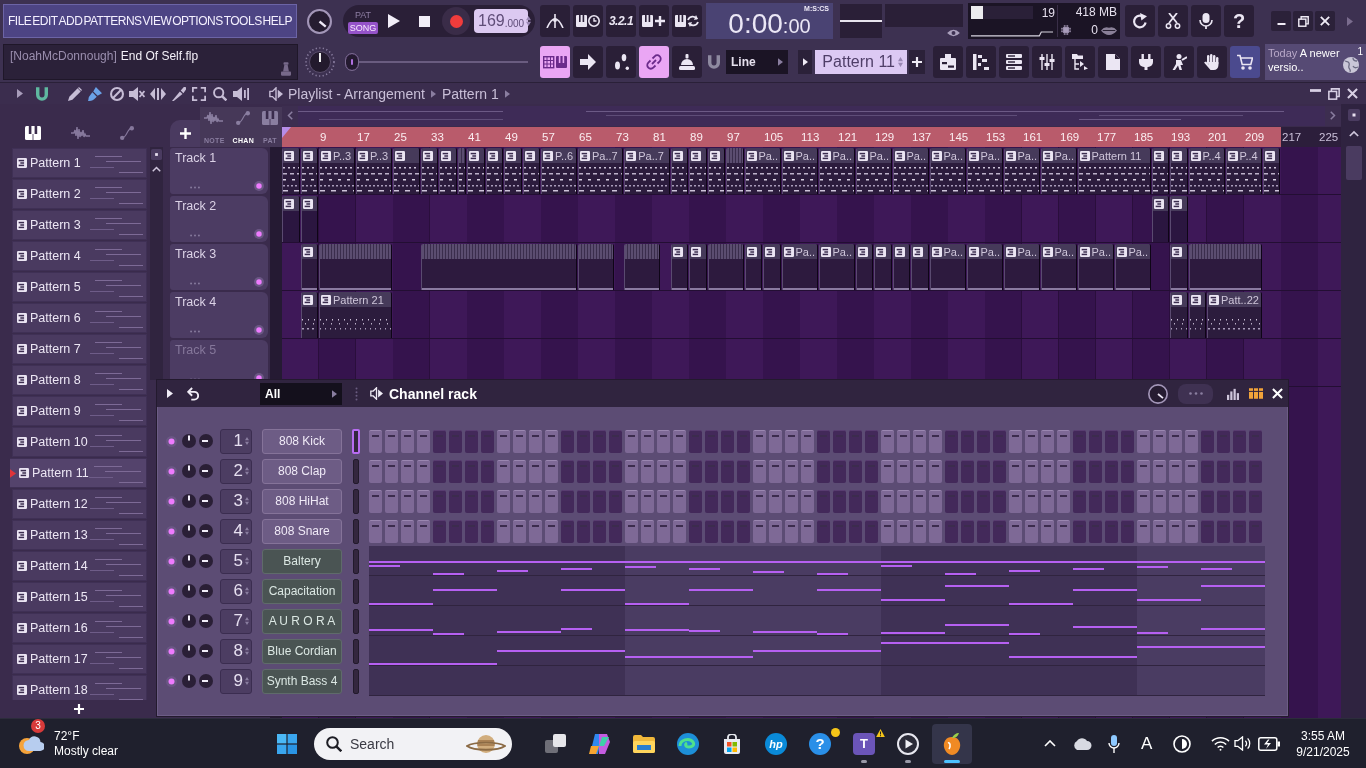 Image resolution: width=1366 pixels, height=768 pixels. I want to click on clock-time: 3:55 AM, so click(1323, 735).